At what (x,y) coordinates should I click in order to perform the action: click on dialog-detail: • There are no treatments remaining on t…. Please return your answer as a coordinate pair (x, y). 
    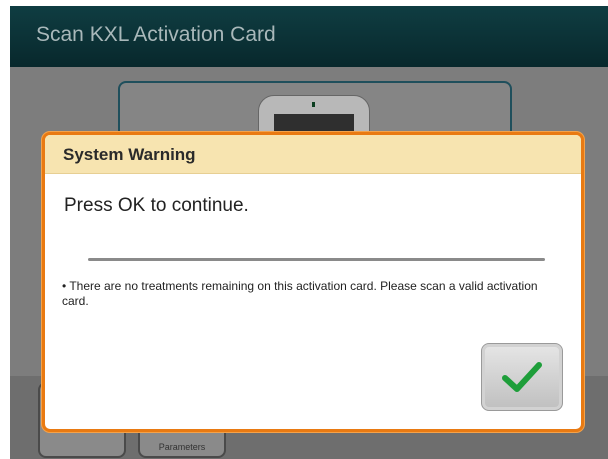
    Looking at the image, I should click on (300, 293).